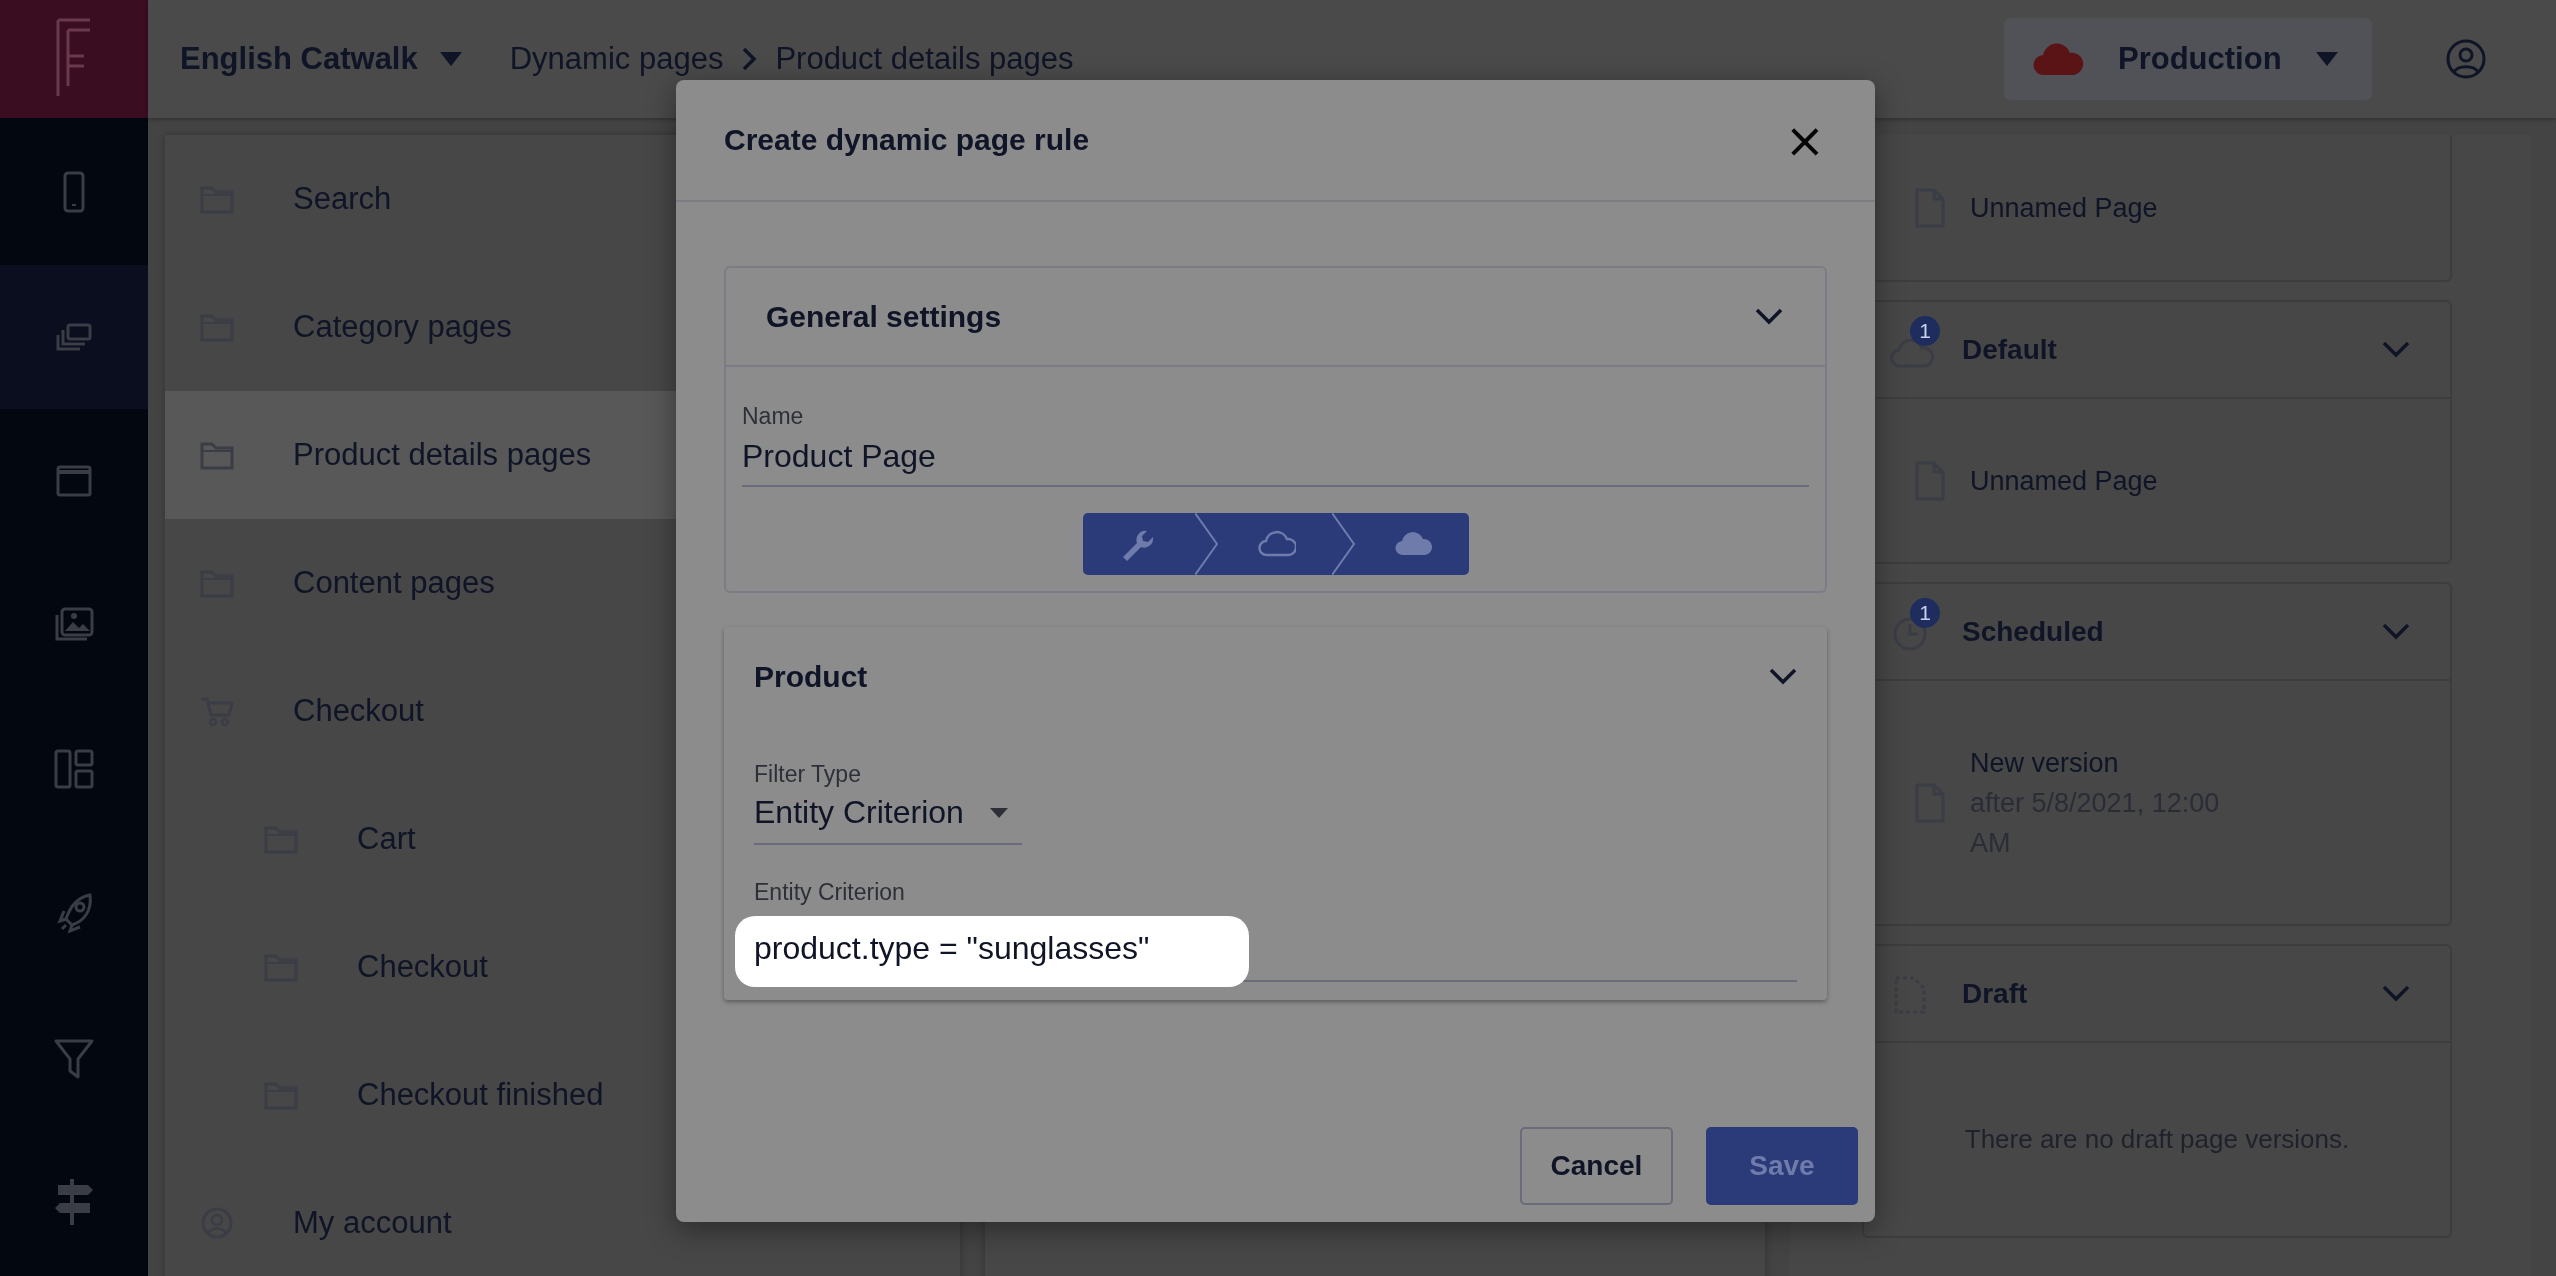 Image resolution: width=2556 pixels, height=1276 pixels. Describe the element at coordinates (2466, 59) in the screenshot. I see `user-icon` at that location.